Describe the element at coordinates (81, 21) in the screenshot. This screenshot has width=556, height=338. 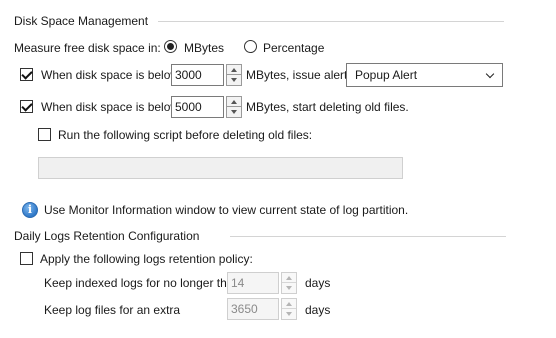
I see `disk-space-group-title: Disk Space Management` at that location.